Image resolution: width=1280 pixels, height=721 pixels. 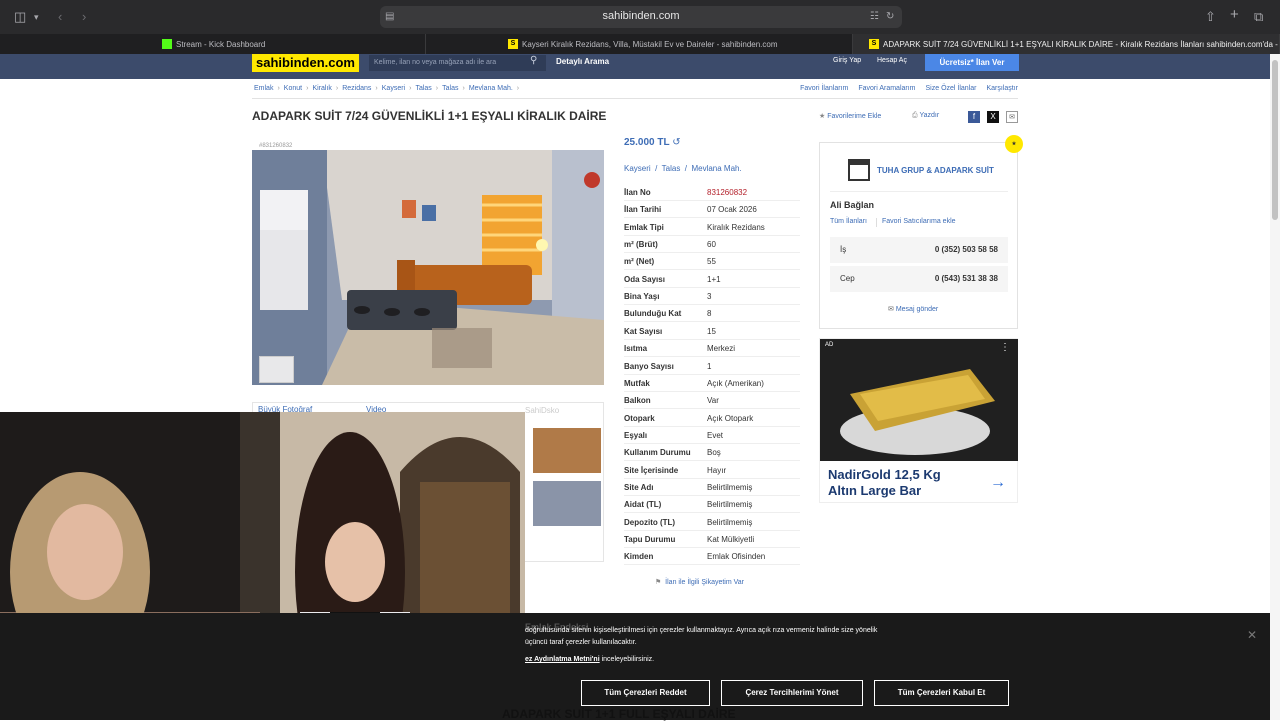 I want to click on detail-value: Evet, so click(x=715, y=435).